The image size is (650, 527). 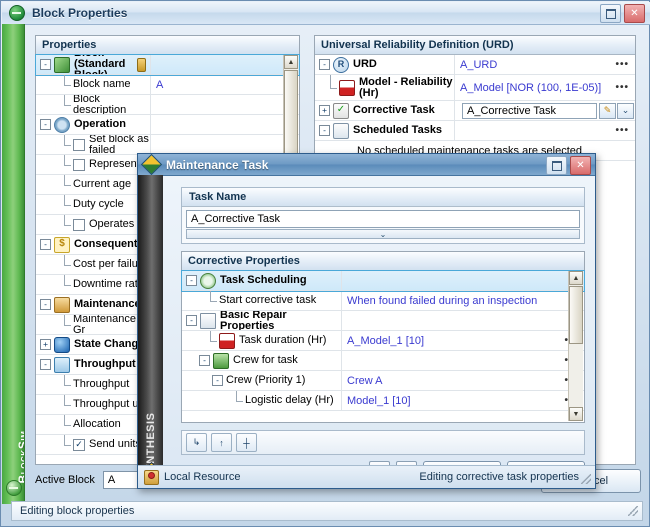 I want to click on row-value-cell: A_URD •••, so click(x=545, y=64).